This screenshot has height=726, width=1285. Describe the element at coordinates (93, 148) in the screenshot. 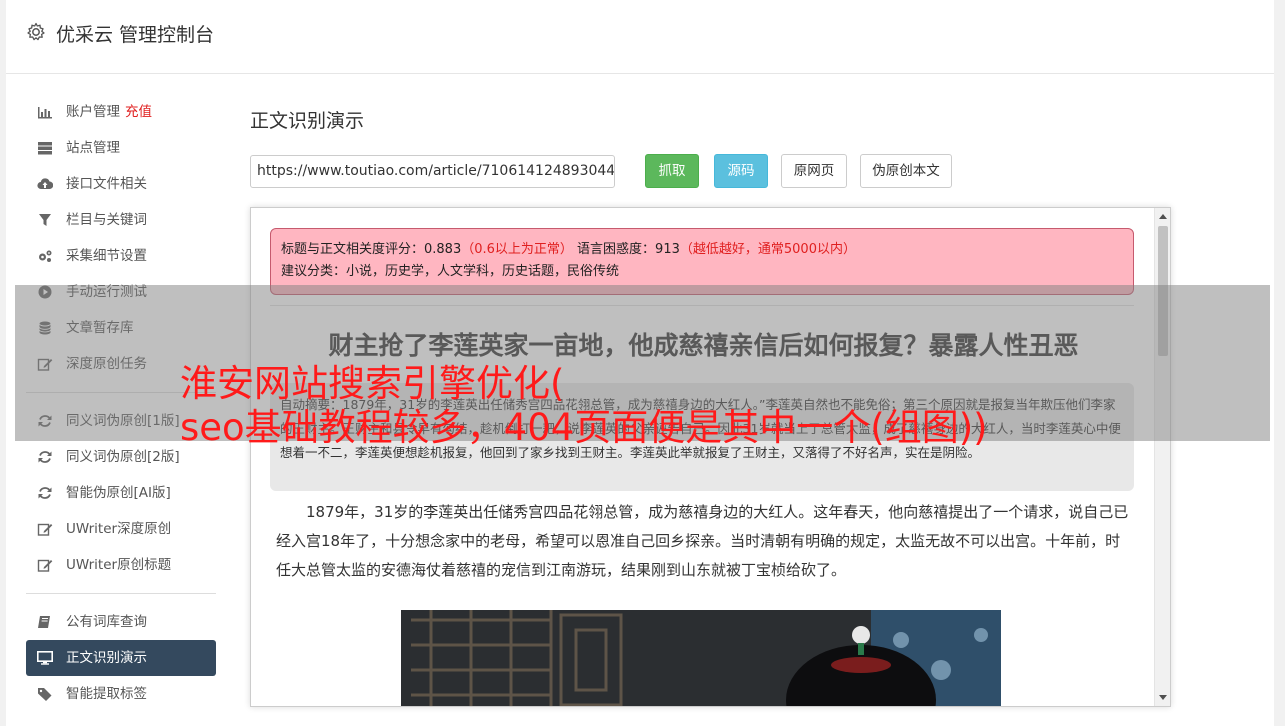

I see `sidebar-item-label: 站点管理` at that location.